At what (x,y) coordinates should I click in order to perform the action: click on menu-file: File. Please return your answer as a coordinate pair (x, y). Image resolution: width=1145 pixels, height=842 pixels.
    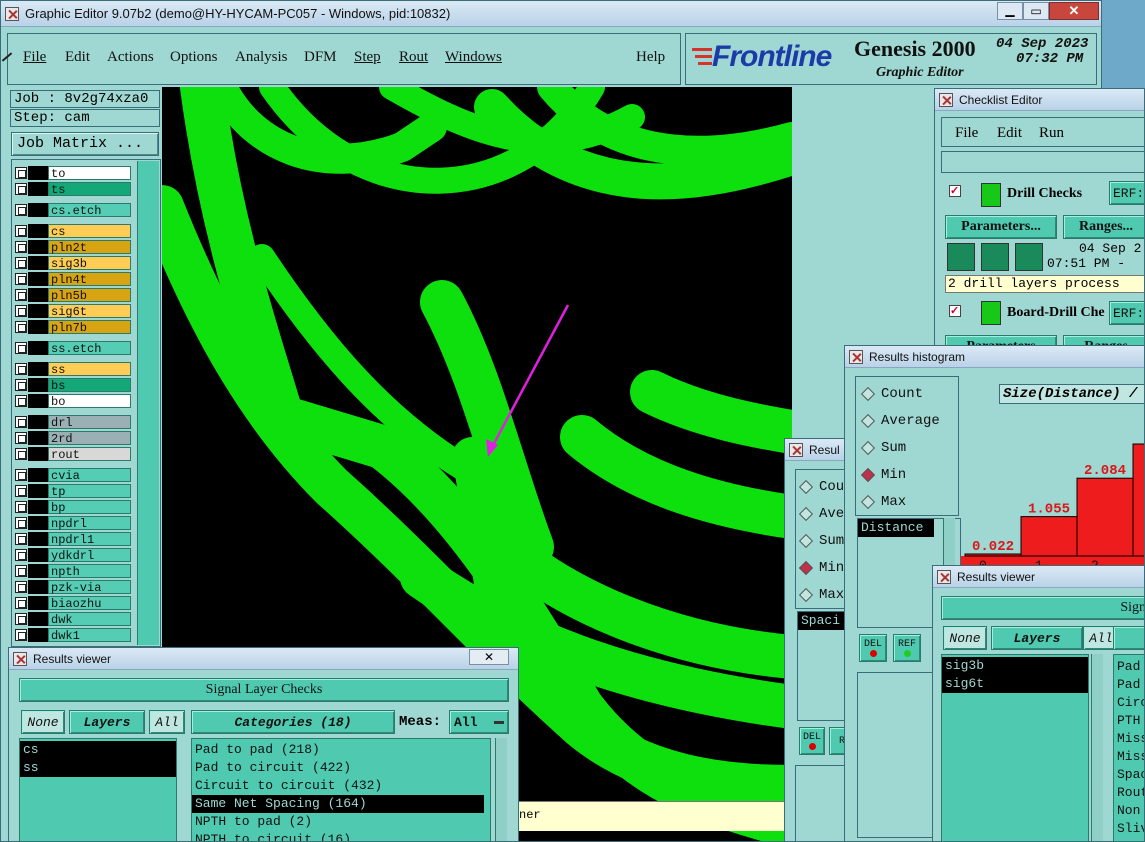
    Looking at the image, I should click on (34, 57).